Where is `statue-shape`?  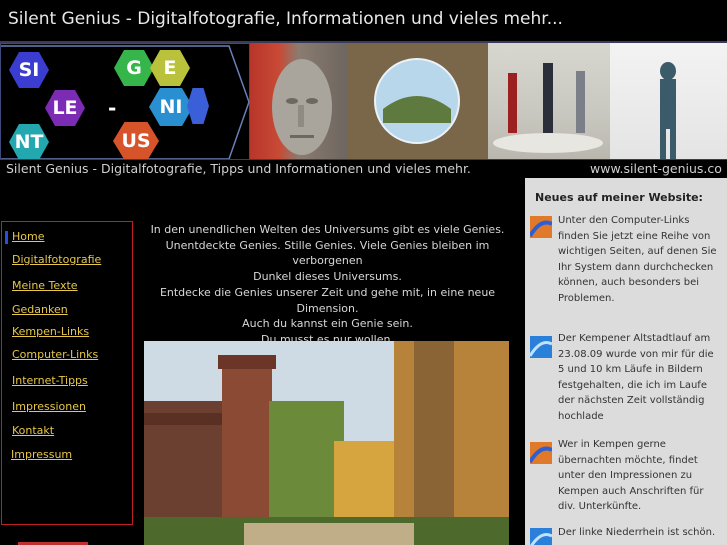 statue-shape is located at coordinates (668, 110).